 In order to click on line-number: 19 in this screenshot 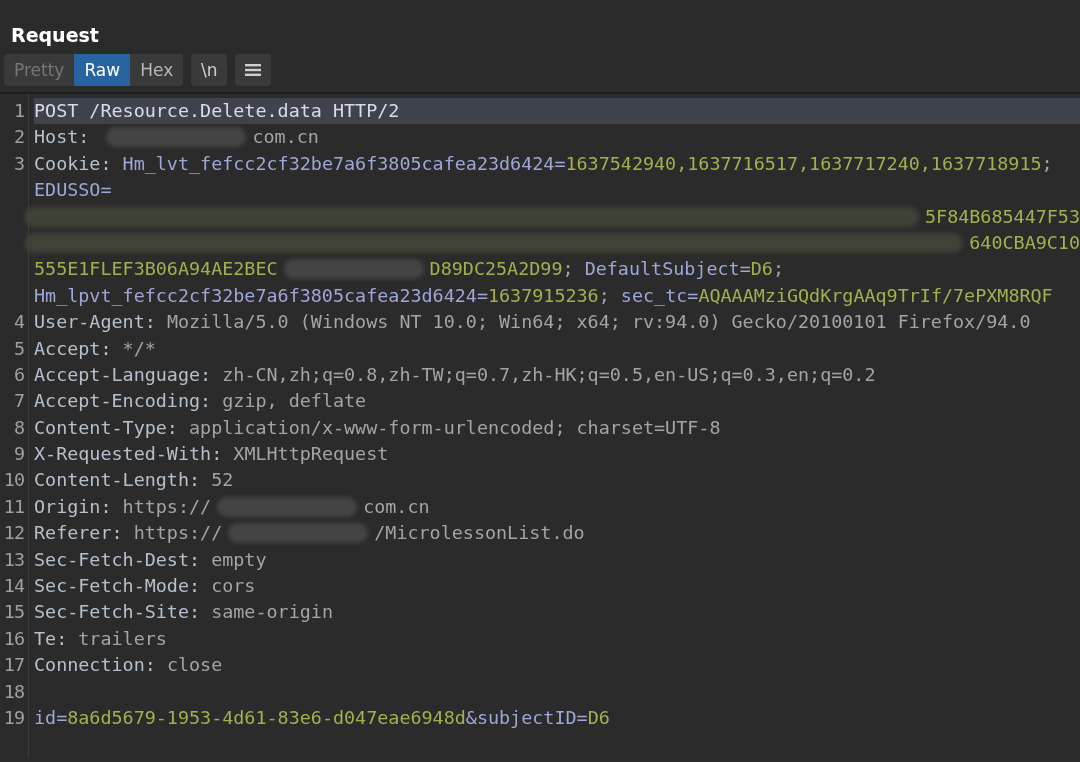, I will do `click(13, 718)`.